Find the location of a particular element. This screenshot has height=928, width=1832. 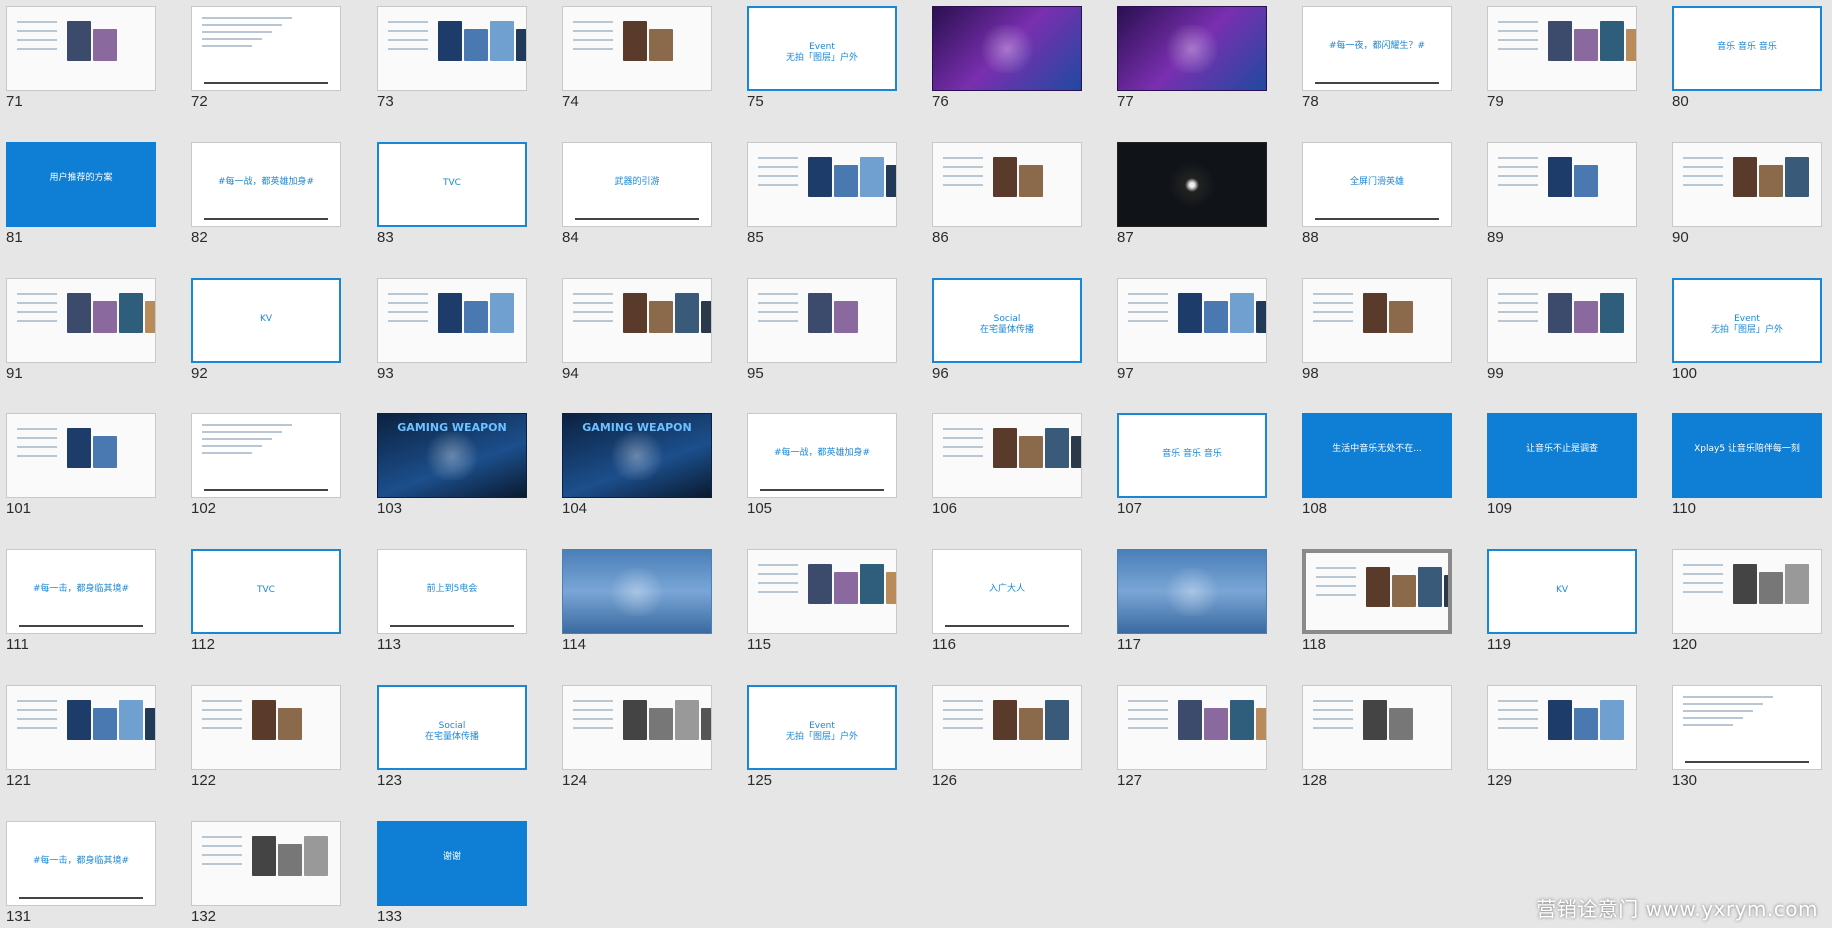

slide-title: 全屏门滑英雄 is located at coordinates (1376, 182).